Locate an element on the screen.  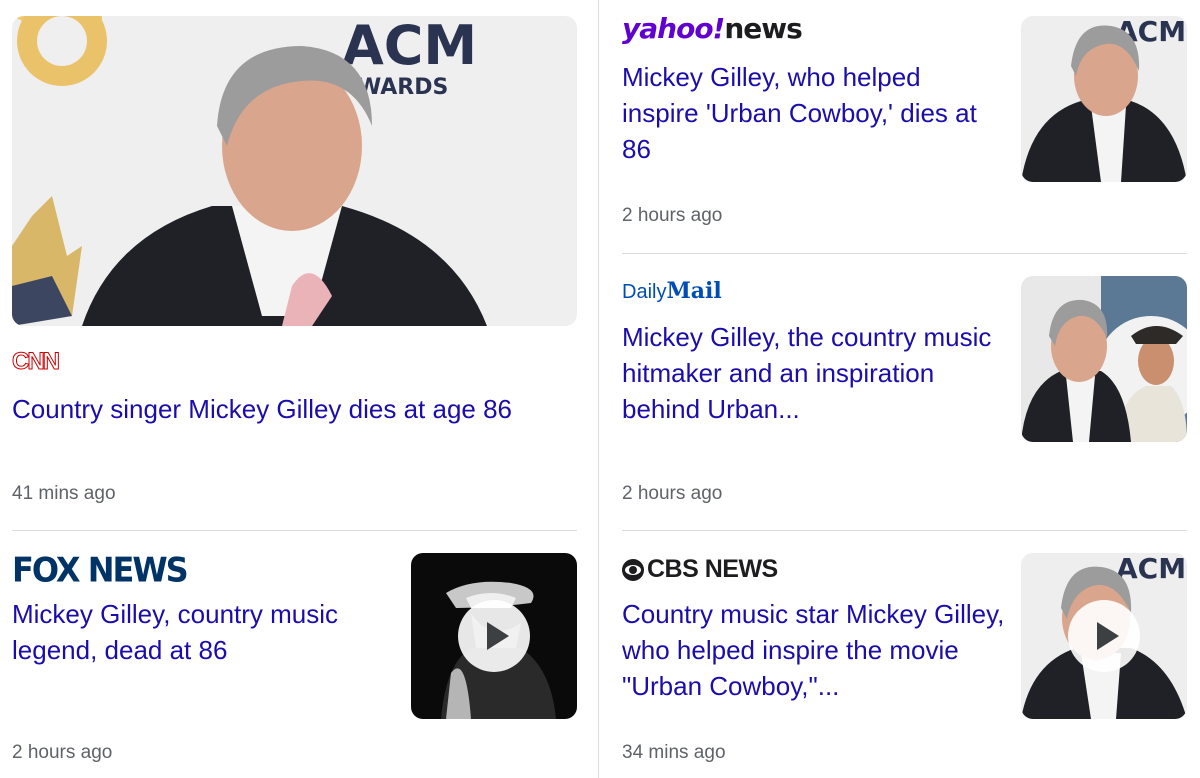
source-logo-brand: Daily is located at coordinates (644, 292).